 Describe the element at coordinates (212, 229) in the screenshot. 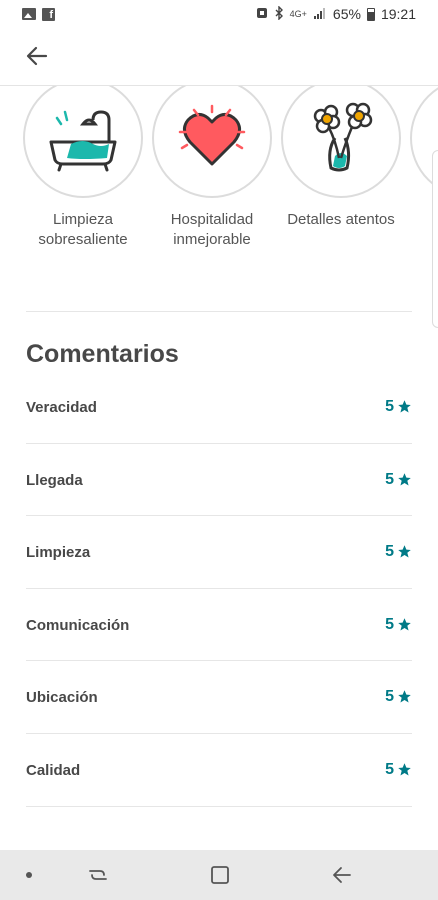

I see `highlight-label: Hospitalidad inmejorable` at that location.